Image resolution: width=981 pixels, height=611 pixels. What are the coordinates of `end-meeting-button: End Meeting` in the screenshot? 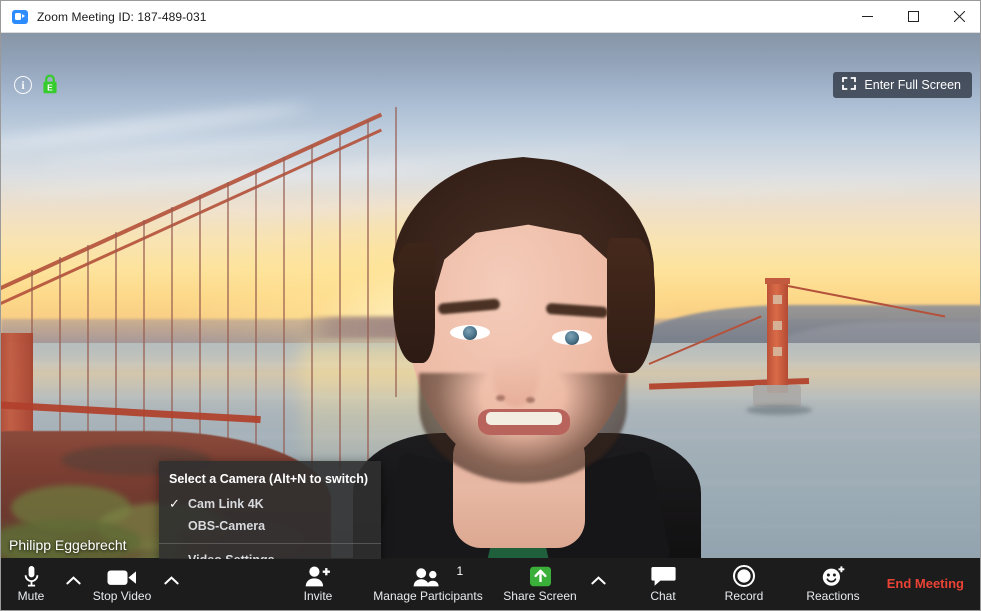 It's located at (933, 584).